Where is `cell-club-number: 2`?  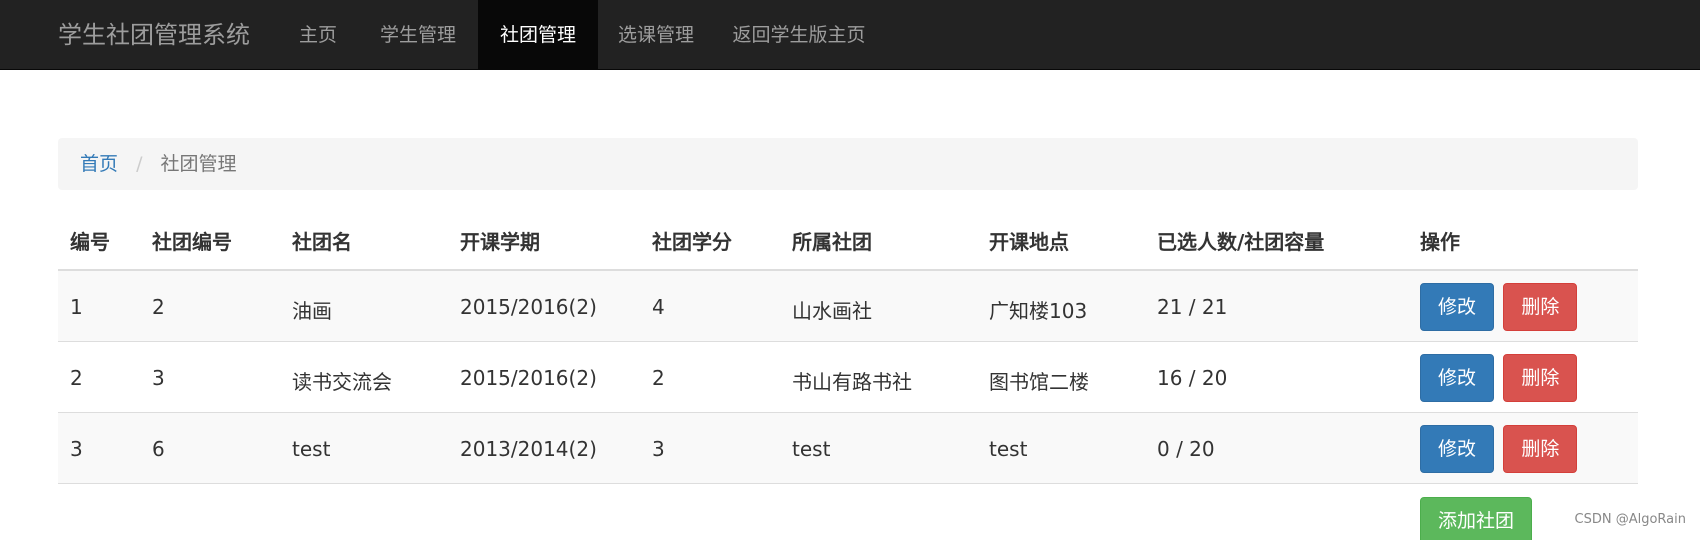 cell-club-number: 2 is located at coordinates (210, 305).